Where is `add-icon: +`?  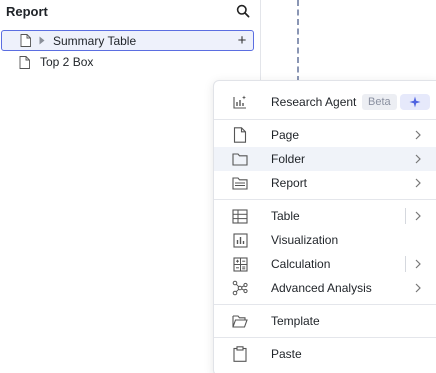
add-icon: + is located at coordinates (242, 40).